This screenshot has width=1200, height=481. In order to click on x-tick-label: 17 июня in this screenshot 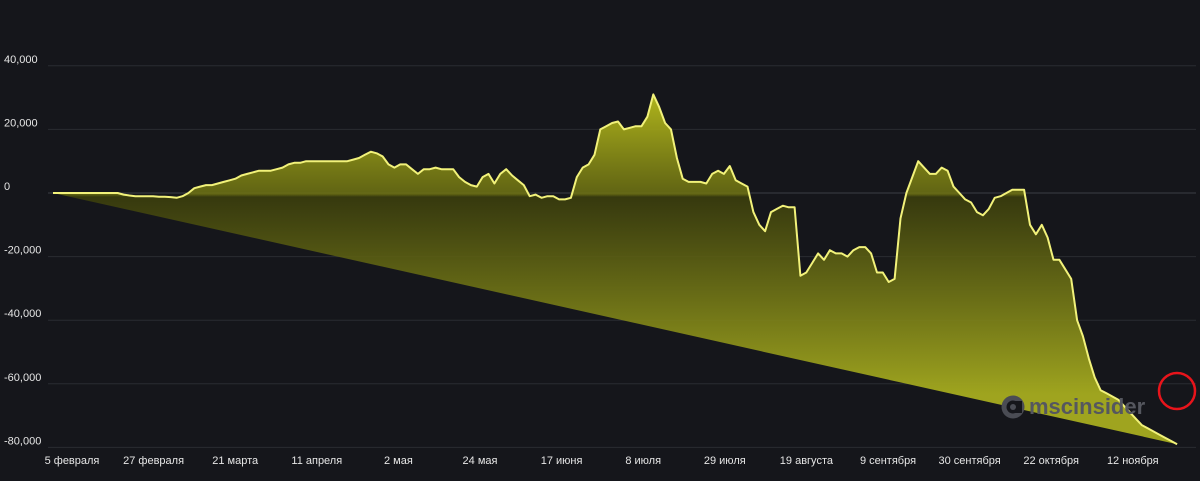, I will do `click(562, 461)`.